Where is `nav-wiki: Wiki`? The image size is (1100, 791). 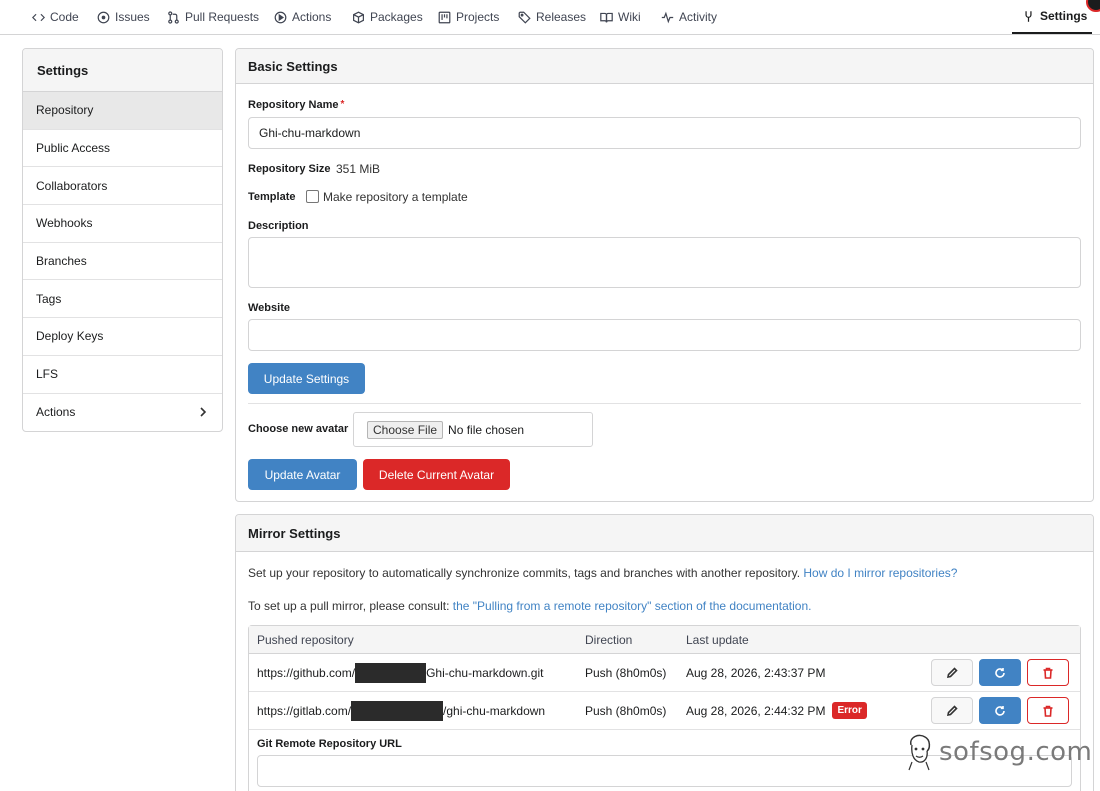 nav-wiki: Wiki is located at coordinates (620, 17).